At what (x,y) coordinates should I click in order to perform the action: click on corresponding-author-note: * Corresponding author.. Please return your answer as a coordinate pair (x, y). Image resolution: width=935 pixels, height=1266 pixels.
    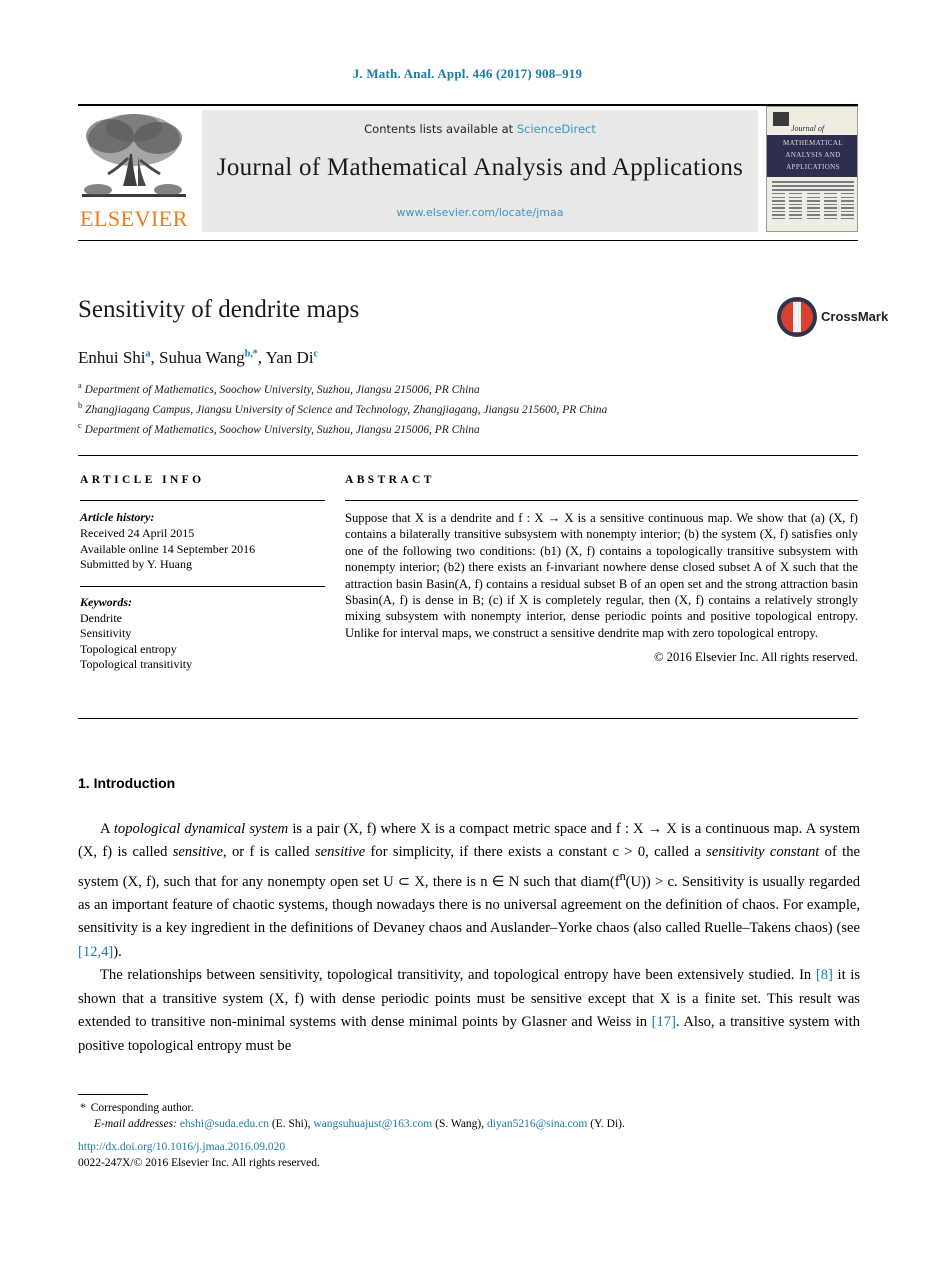
    Looking at the image, I should click on (470, 1108).